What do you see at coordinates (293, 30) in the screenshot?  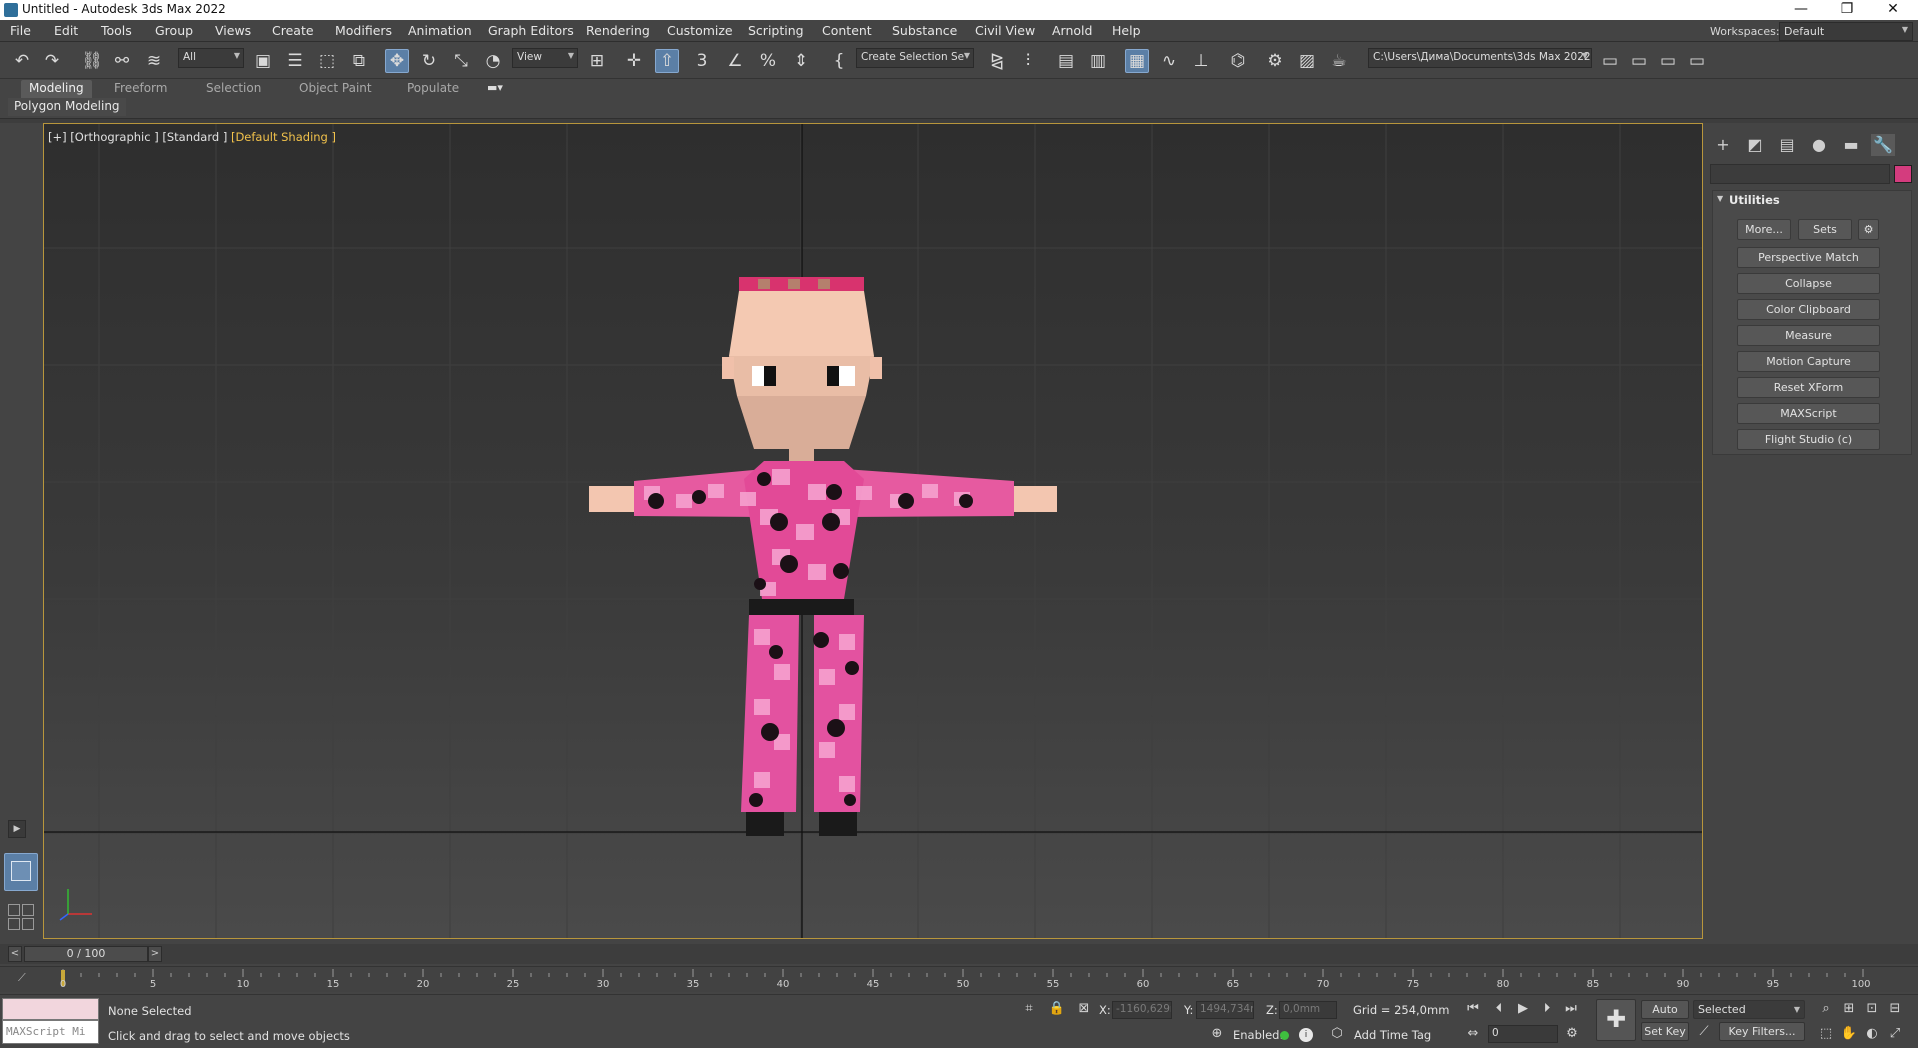 I see `menu-create: Create` at bounding box center [293, 30].